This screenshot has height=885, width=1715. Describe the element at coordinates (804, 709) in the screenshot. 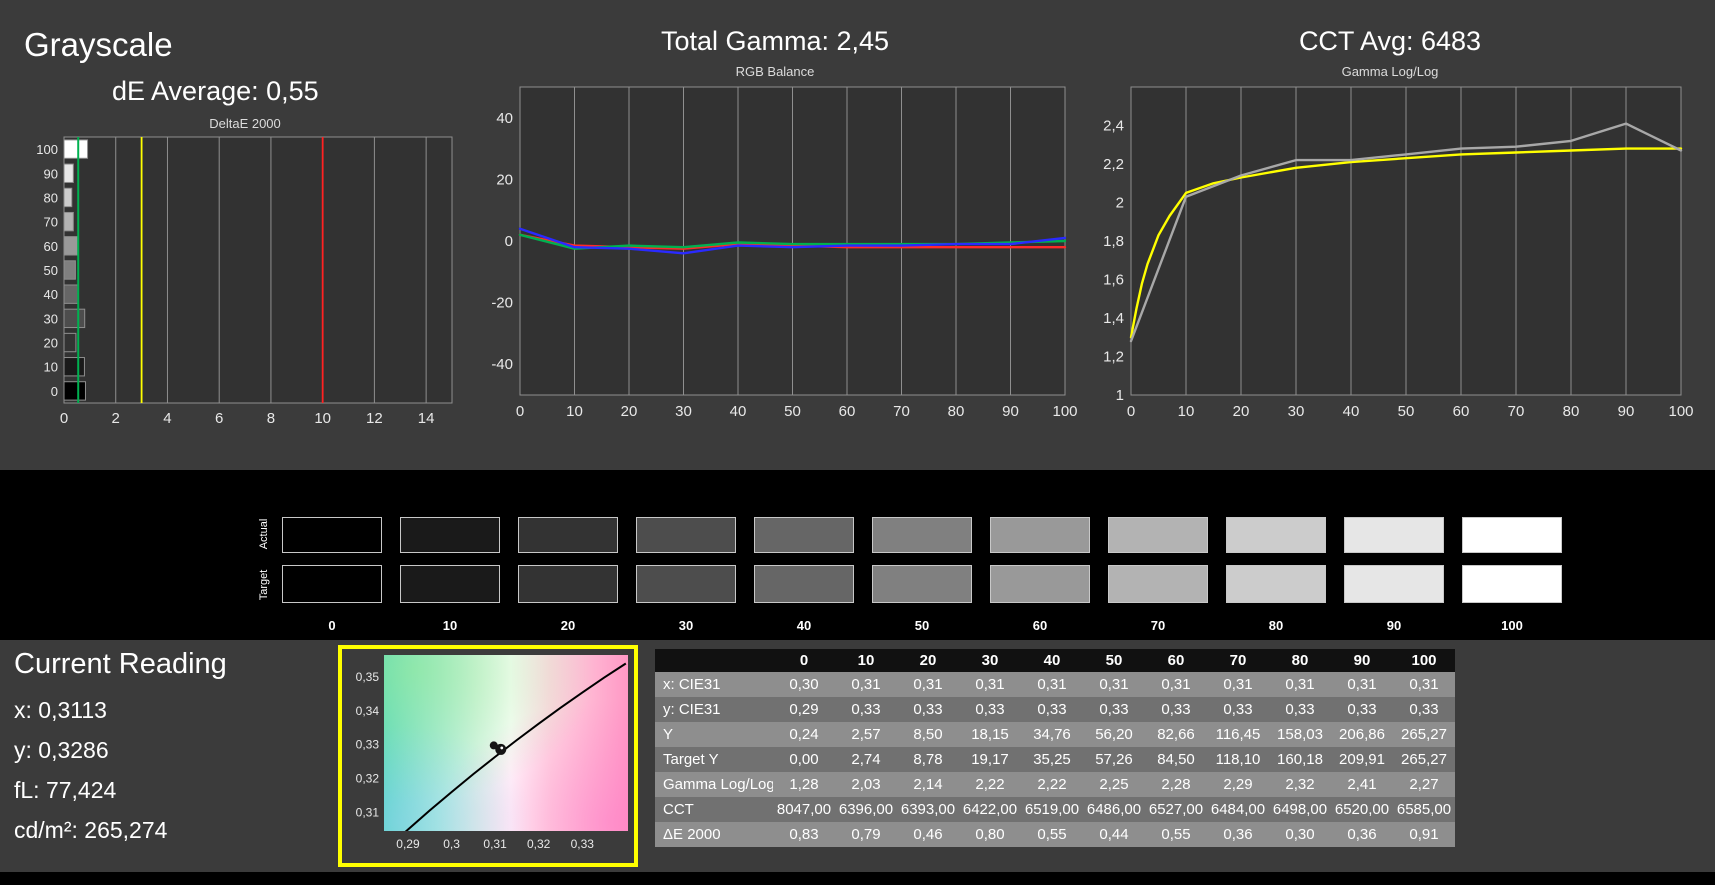

I see `table-cell: 0,29` at that location.